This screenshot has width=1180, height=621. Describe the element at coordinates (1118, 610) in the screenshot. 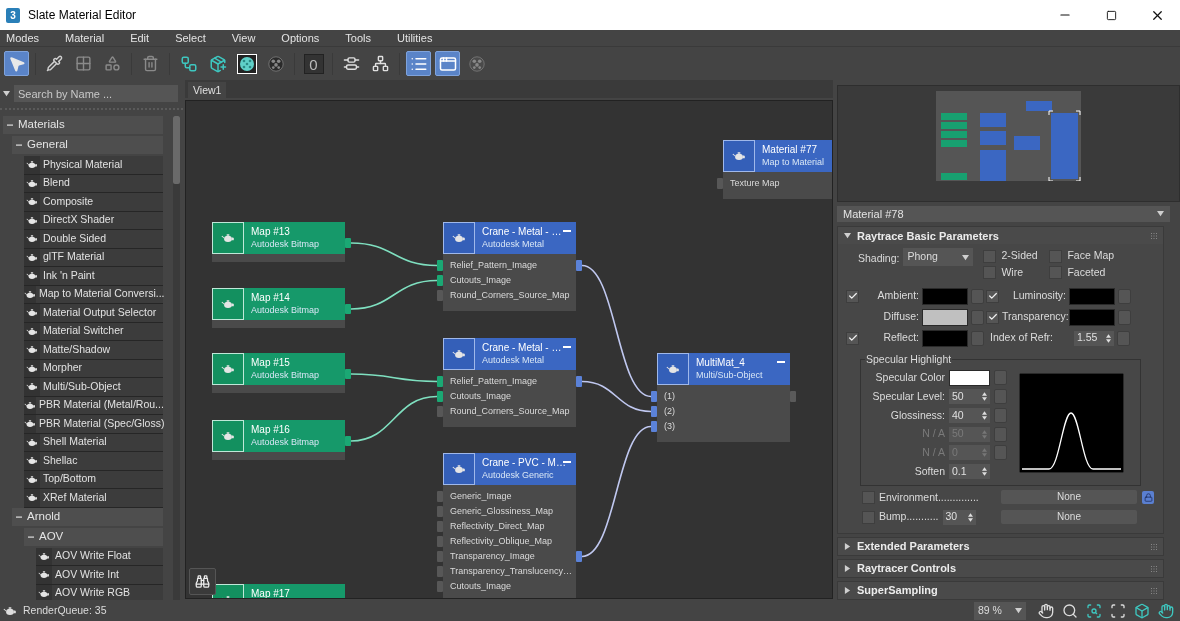

I see `frame-icon` at that location.